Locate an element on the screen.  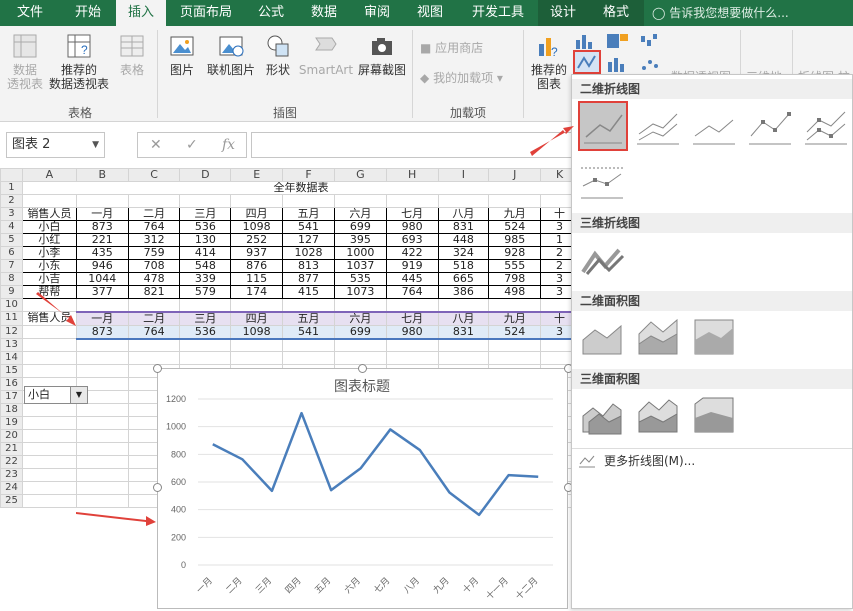
row-header: 19 is located at coordinates (12, 423).